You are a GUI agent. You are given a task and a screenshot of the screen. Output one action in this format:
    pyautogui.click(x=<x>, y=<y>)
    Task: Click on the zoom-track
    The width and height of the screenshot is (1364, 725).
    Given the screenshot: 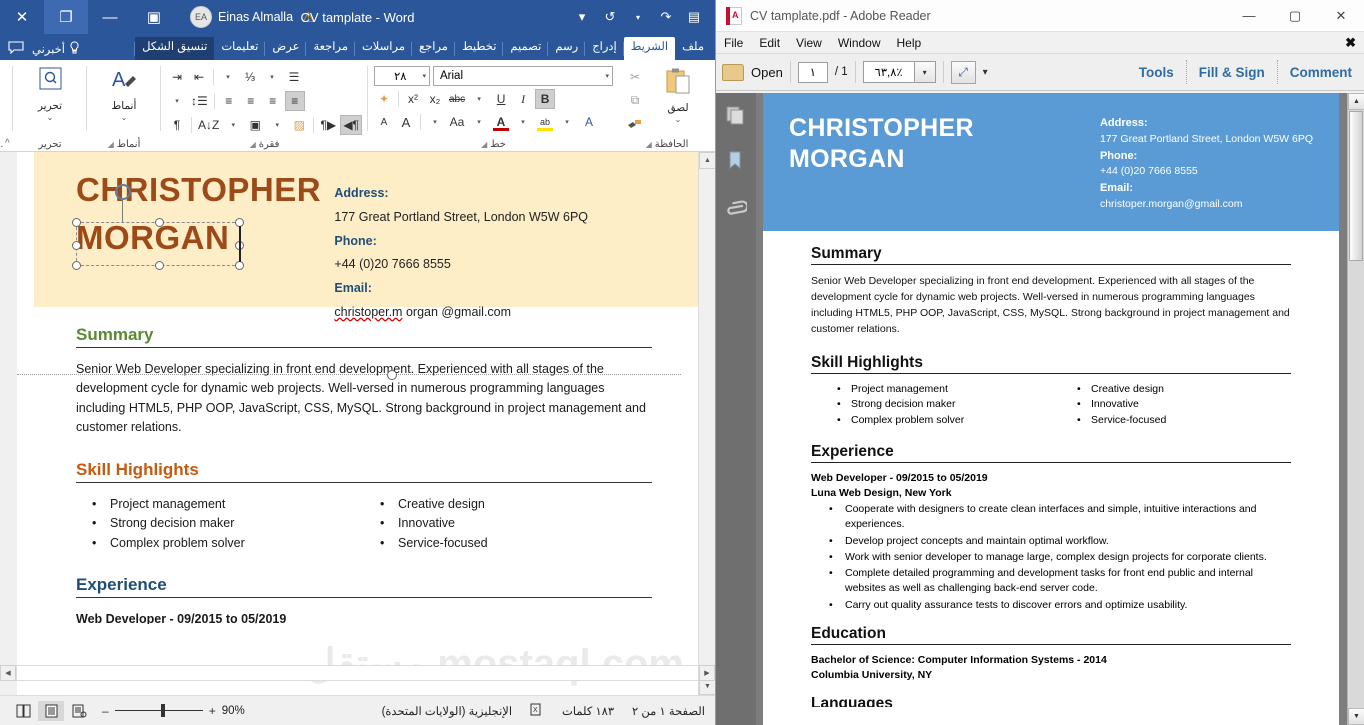 What is the action you would take?
    pyautogui.click(x=158, y=710)
    